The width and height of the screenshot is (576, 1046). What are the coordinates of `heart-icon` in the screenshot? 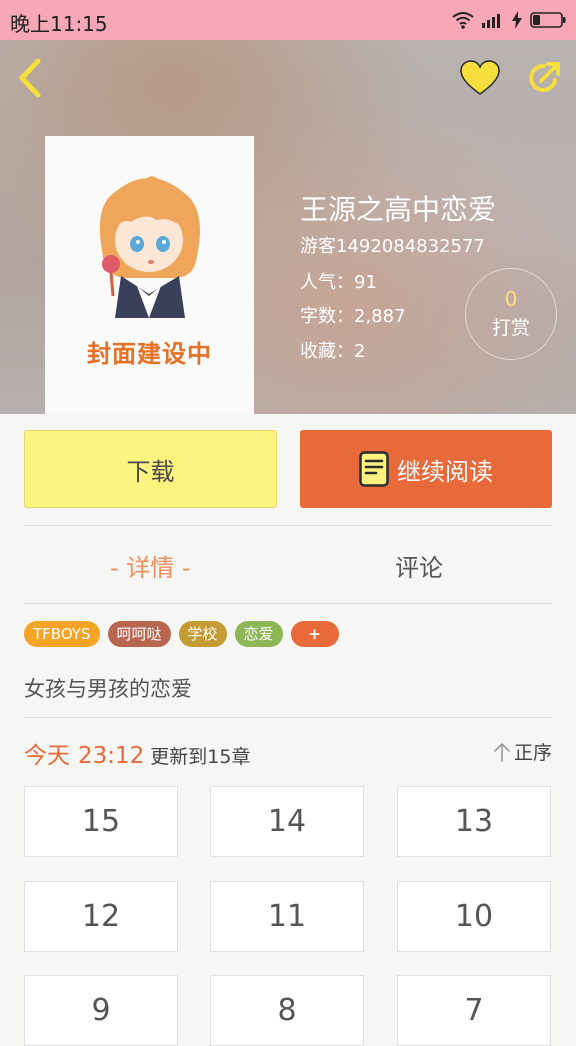 It's located at (480, 77).